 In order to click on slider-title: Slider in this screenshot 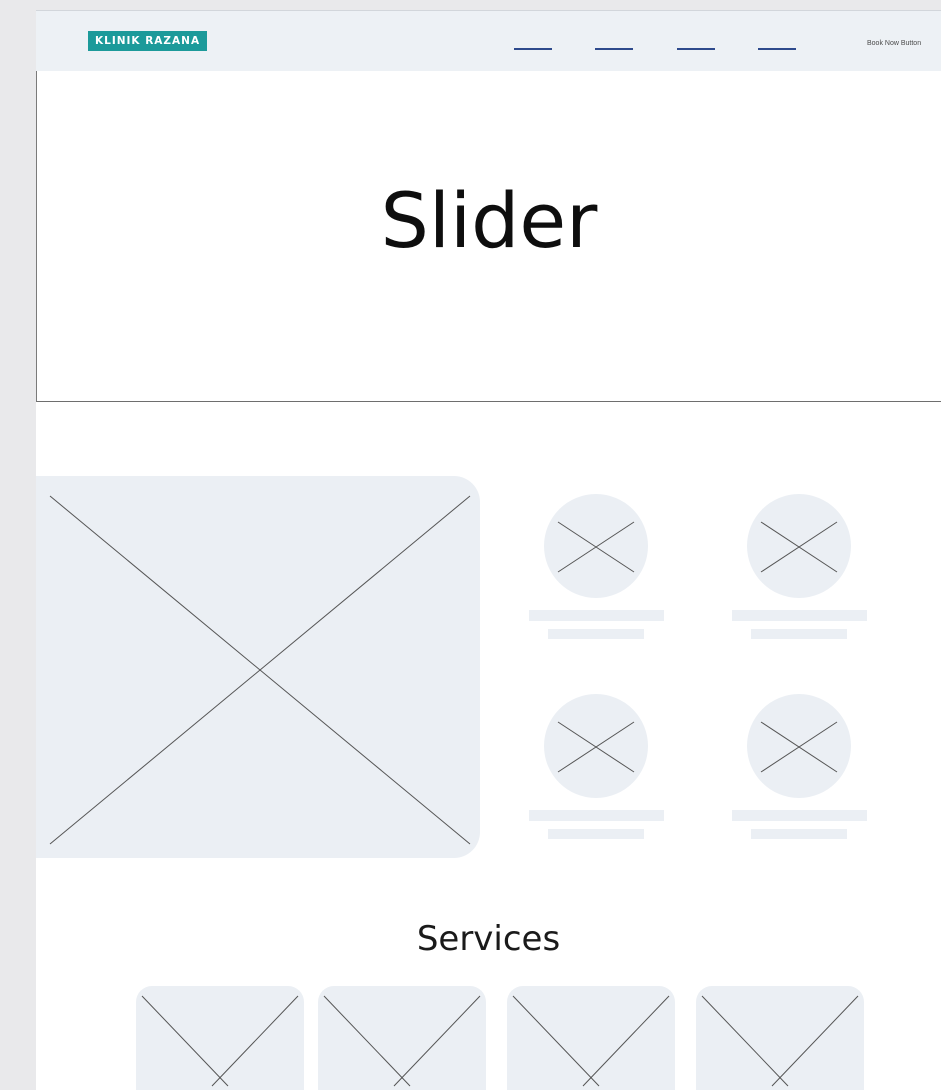, I will do `click(489, 220)`.